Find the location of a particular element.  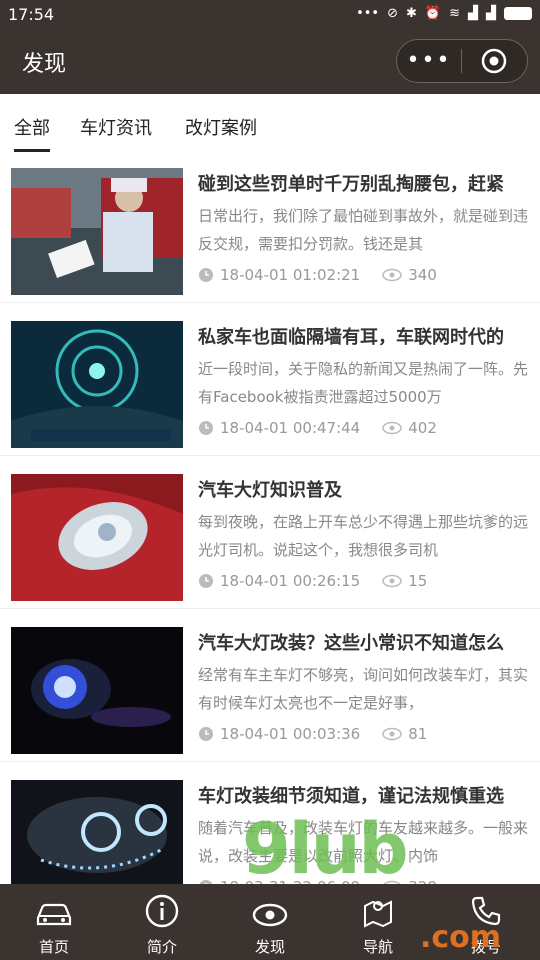

category-tabs: 全部 车灯资讯 改灯案例 is located at coordinates (270, 123).